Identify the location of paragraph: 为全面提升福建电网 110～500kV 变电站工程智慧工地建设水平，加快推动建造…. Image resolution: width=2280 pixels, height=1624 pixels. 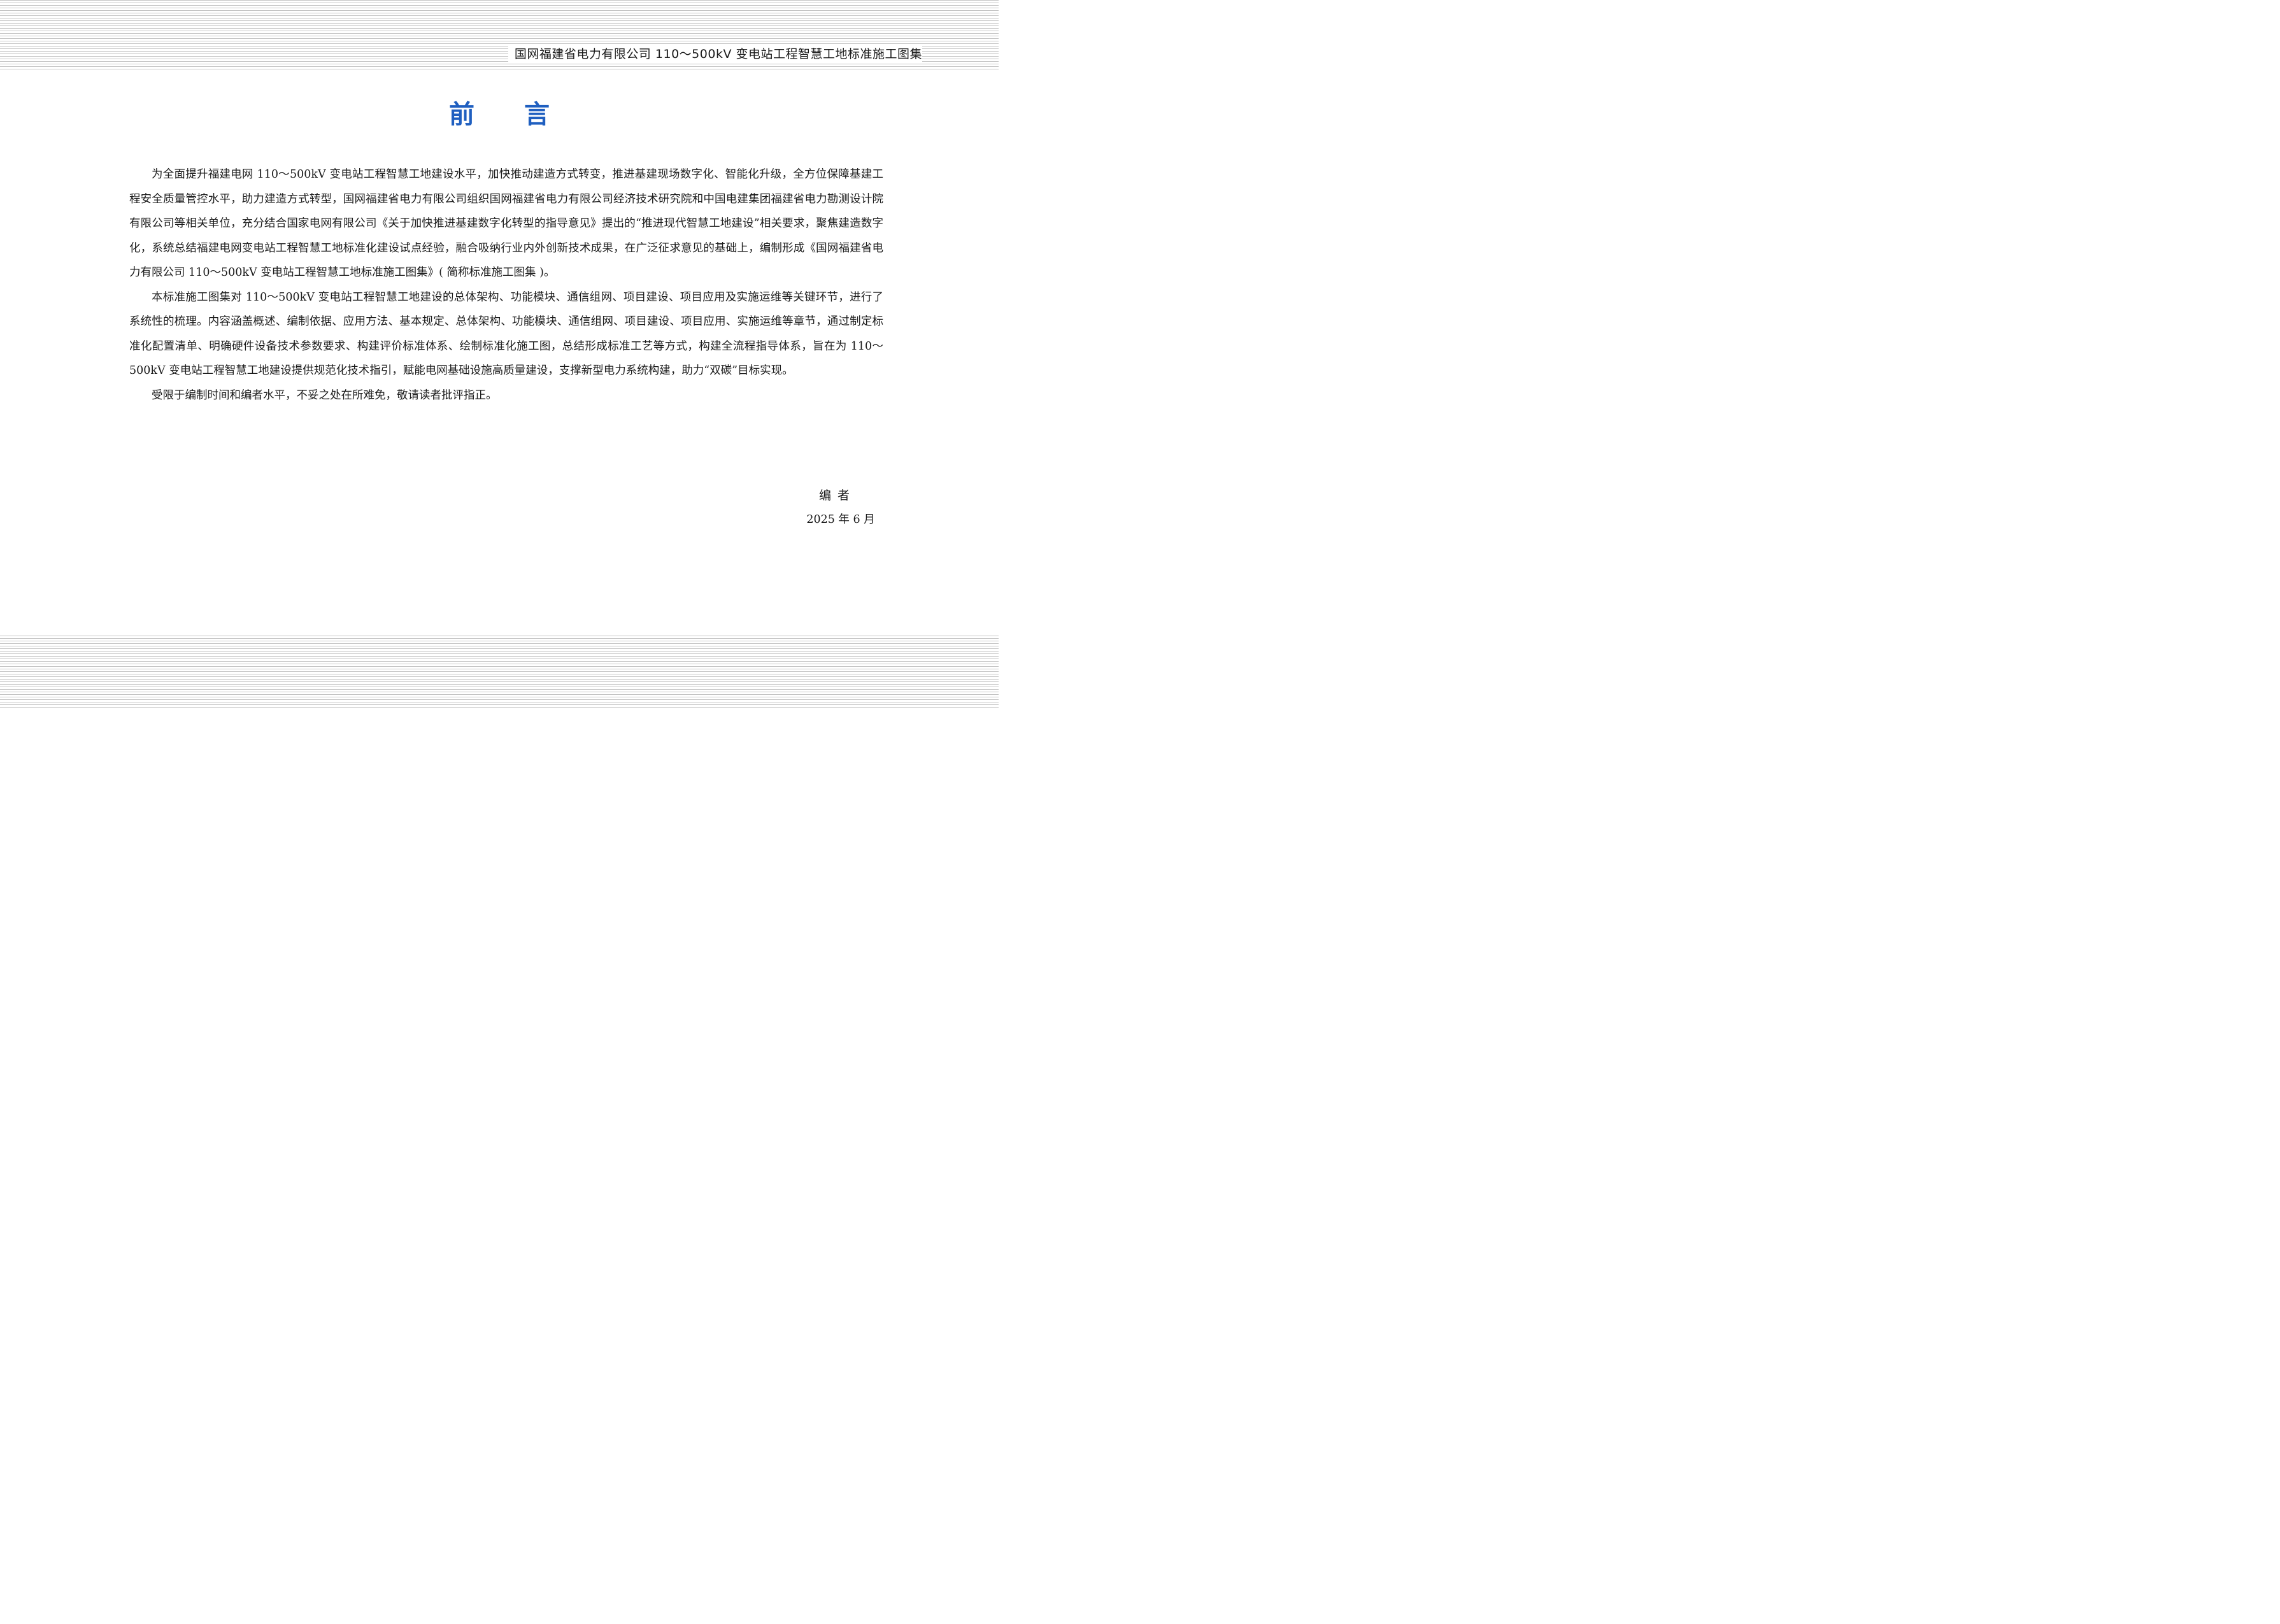
(506, 223).